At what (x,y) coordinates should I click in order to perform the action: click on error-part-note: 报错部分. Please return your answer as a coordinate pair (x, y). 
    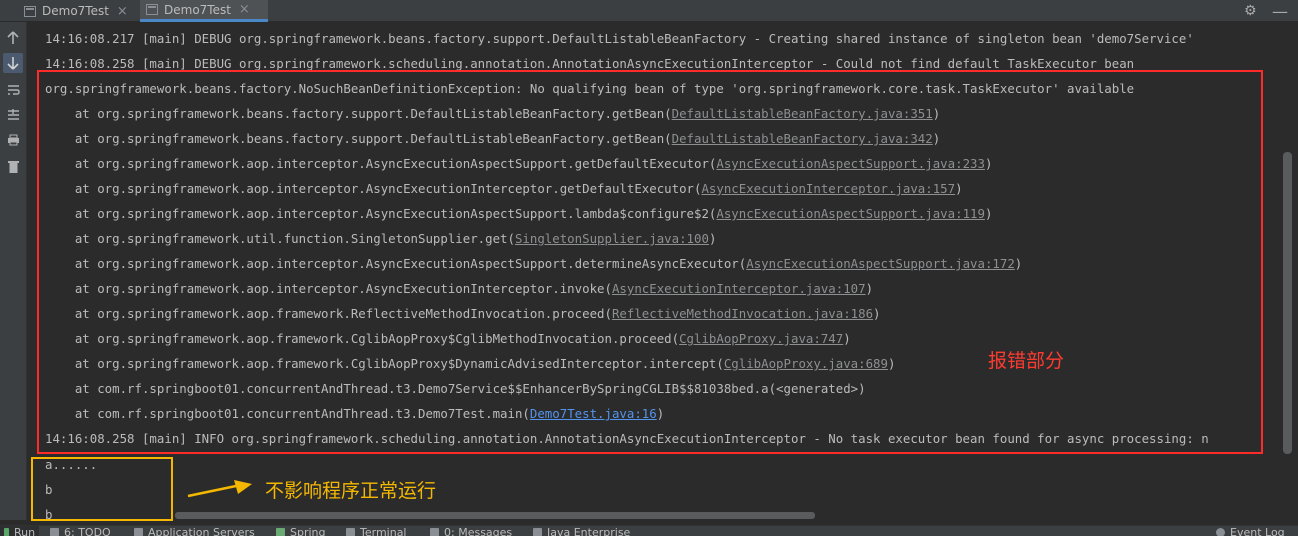
    Looking at the image, I should click on (1026, 361).